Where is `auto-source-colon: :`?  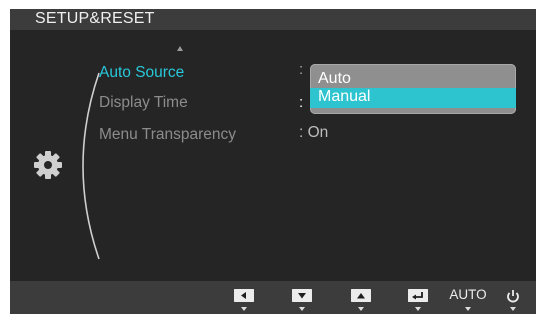
auto-source-colon: : is located at coordinates (301, 69).